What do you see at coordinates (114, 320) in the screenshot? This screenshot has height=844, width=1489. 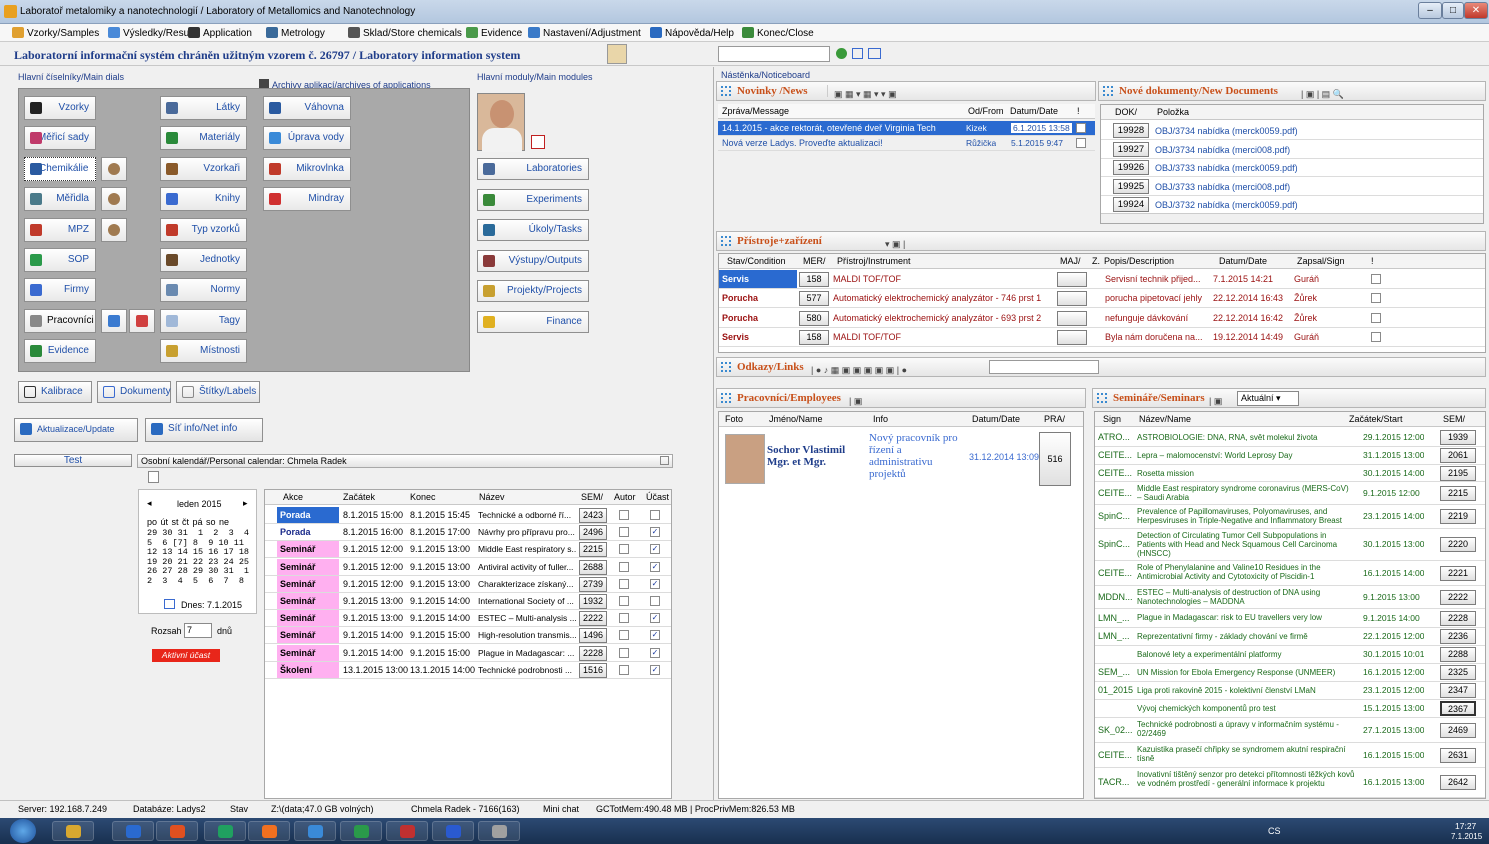 I see `pracovnici-icon-button` at bounding box center [114, 320].